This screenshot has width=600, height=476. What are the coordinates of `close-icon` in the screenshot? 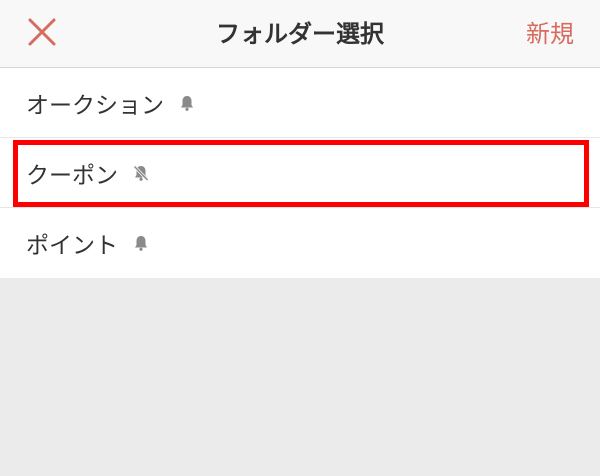 It's located at (42, 32).